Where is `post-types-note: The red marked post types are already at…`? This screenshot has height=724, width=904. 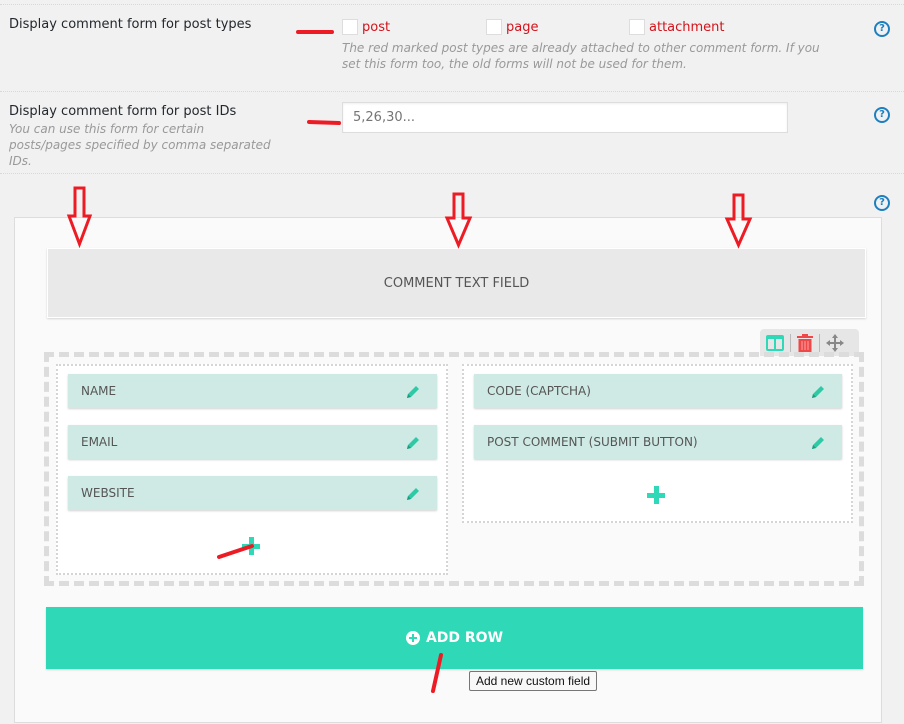 post-types-note: The red marked post types are already at… is located at coordinates (581, 56).